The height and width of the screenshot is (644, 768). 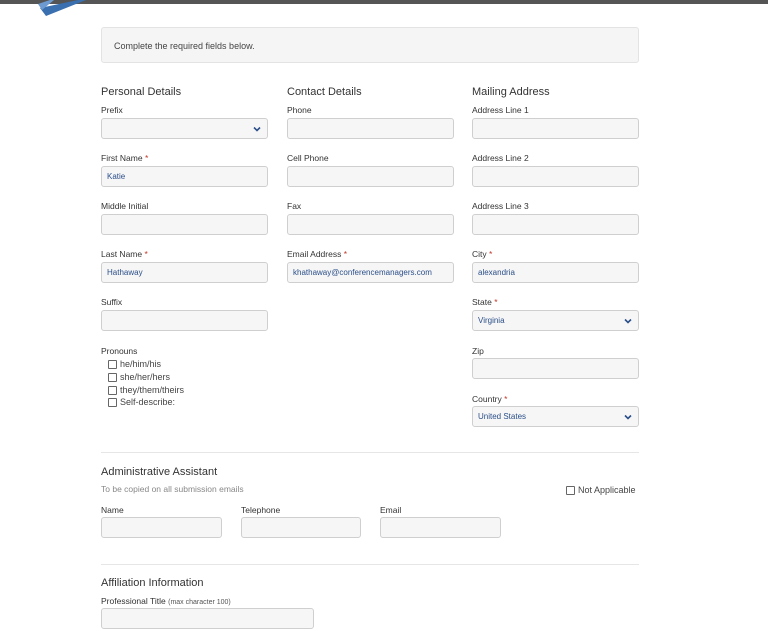 I want to click on administrative-assistant-heading: Administrative Assistant, so click(x=159, y=472).